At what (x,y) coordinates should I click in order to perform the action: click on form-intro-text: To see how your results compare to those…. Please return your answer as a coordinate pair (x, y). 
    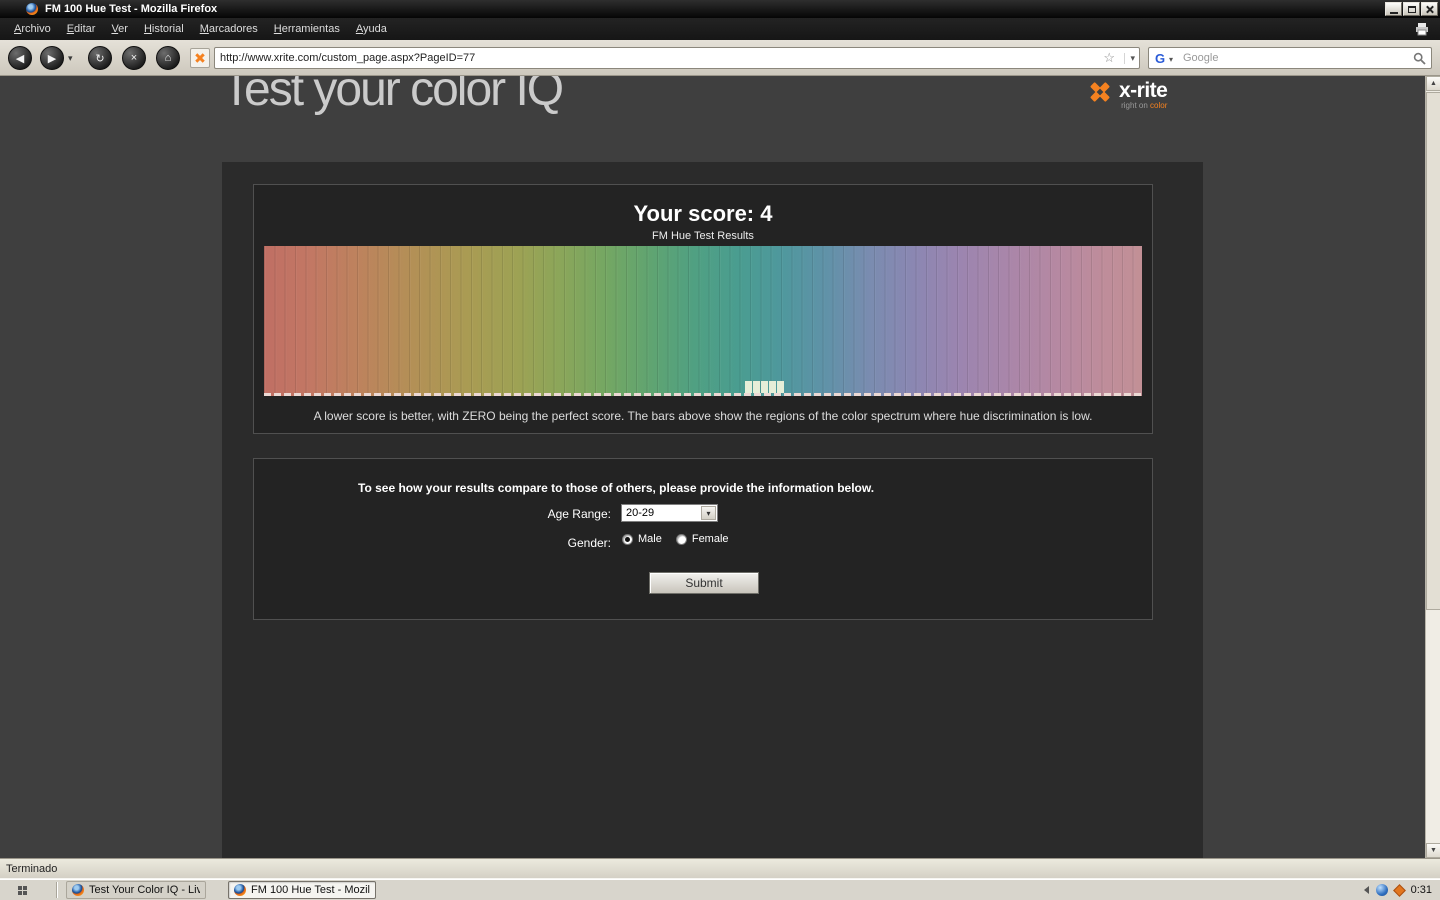
    Looking at the image, I should click on (616, 488).